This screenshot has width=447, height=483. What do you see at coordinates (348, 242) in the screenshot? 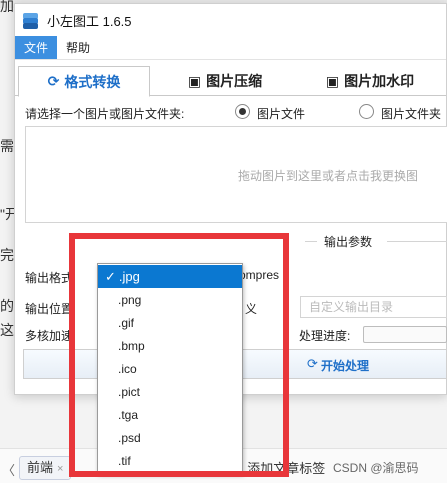
I see `output-params-title: 输出参数` at bounding box center [348, 242].